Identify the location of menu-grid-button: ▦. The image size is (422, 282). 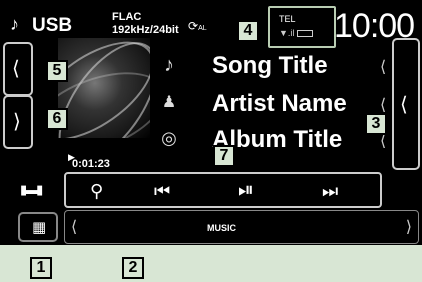
(38, 227).